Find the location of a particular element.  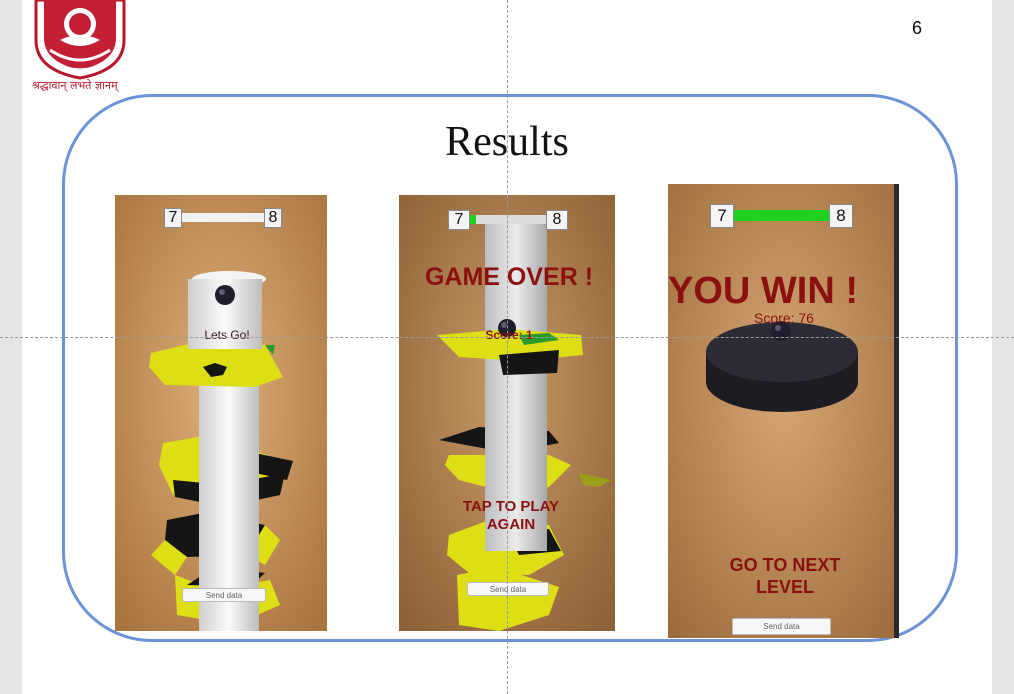

vertical-guide-line is located at coordinates (507, 347).